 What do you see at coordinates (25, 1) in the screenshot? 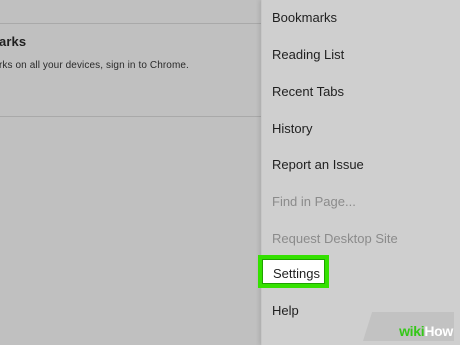
I see `top-cut-text` at bounding box center [25, 1].